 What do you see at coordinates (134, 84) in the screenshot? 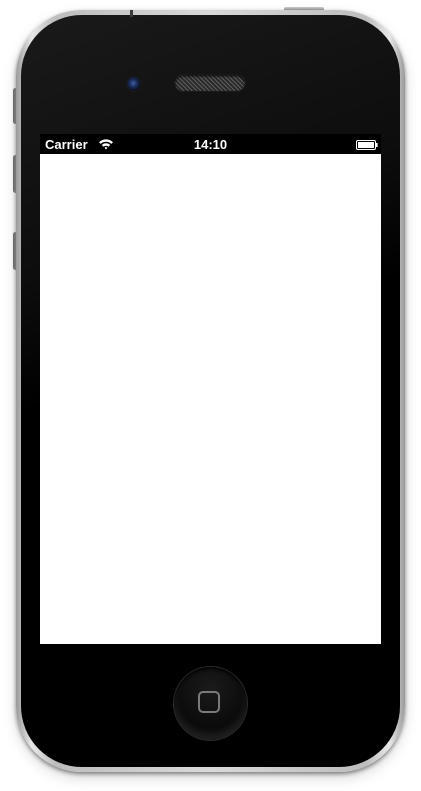
I see `front-camera-icon` at bounding box center [134, 84].